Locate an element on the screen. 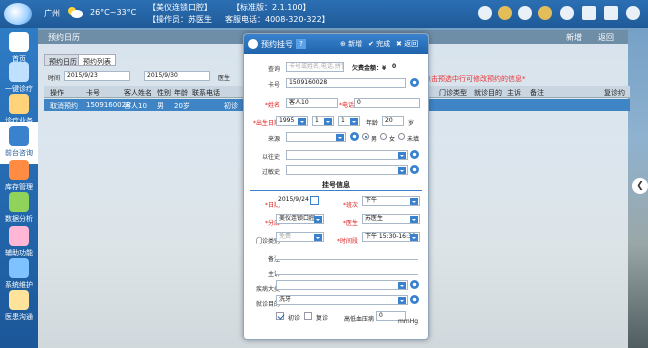 This screenshot has height=348, width=648. birth-year-select: 1995 is located at coordinates (292, 121).